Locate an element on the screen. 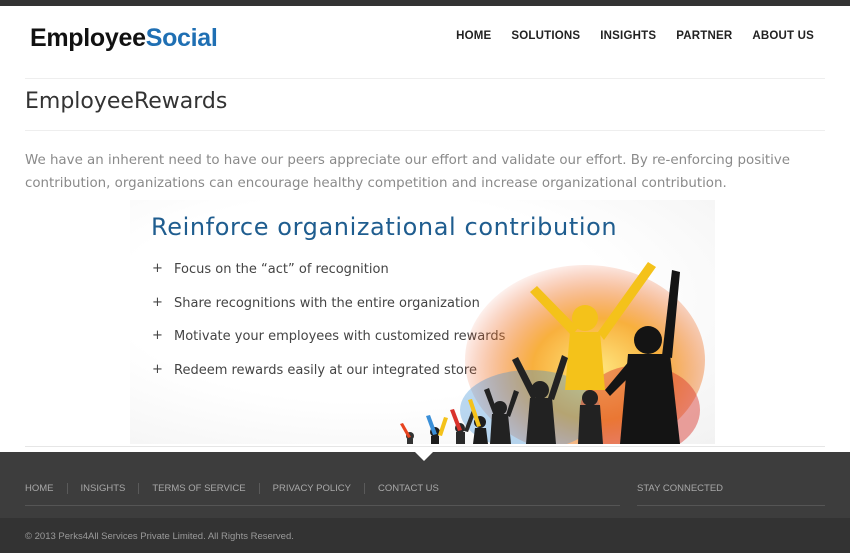 The height and width of the screenshot is (553, 850). header-divider is located at coordinates (425, 78).